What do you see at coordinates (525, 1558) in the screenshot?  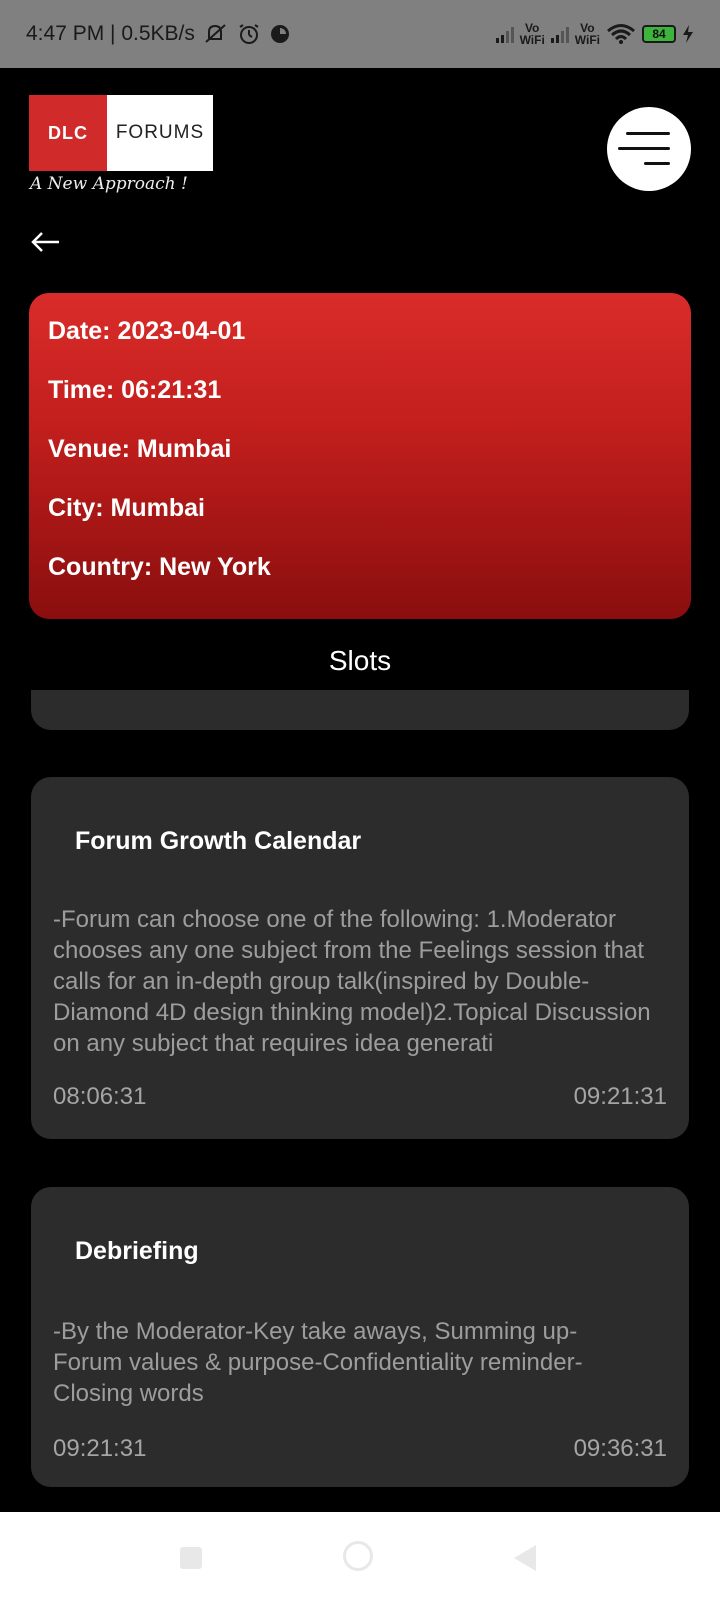 I see `back-nav-button` at bounding box center [525, 1558].